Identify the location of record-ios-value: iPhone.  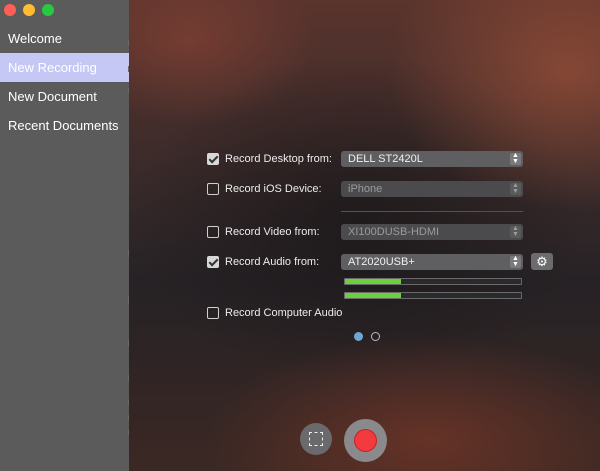
(365, 189).